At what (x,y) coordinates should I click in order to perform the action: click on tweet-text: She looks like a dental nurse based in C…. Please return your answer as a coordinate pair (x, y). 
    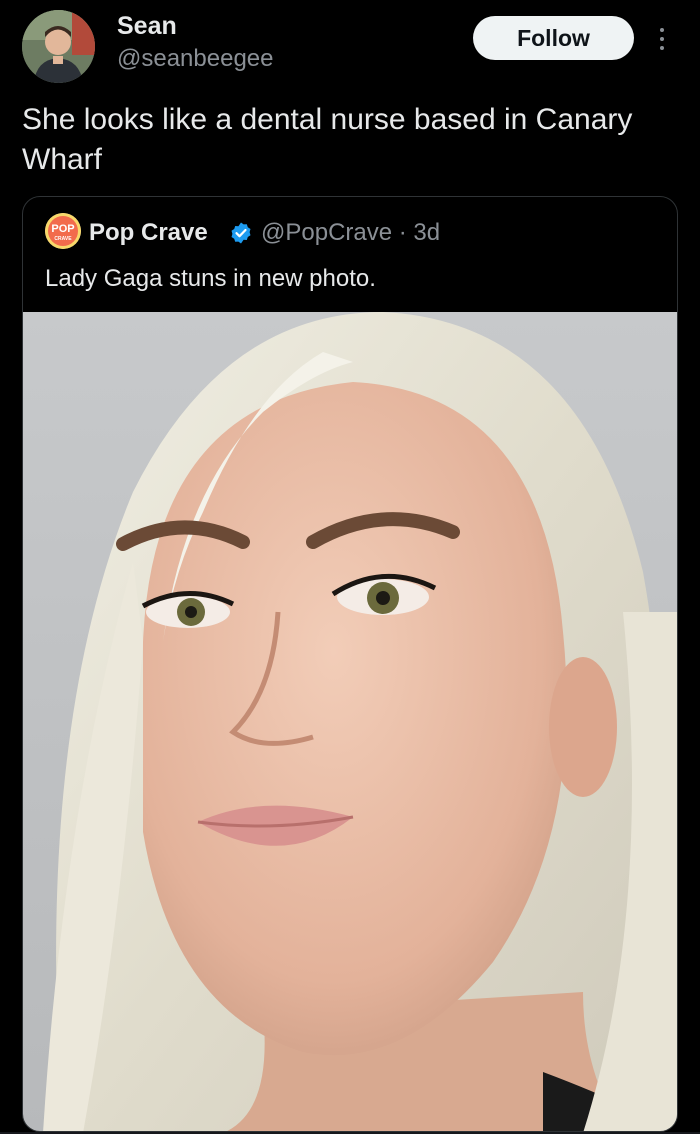
    Looking at the image, I should click on (327, 139).